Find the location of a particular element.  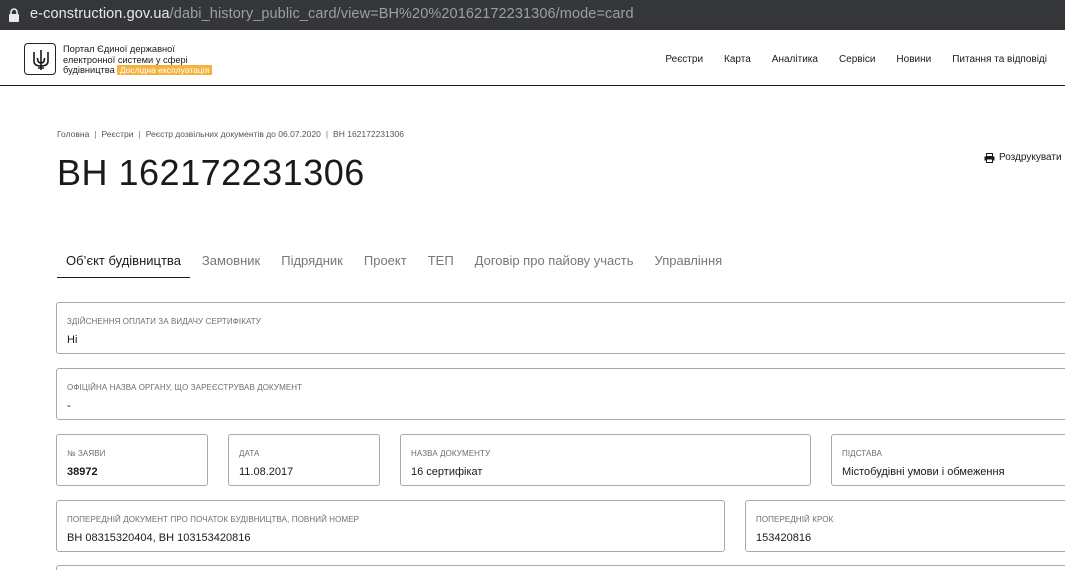

breadcrumb-registers: Реєстри is located at coordinates (118, 134).